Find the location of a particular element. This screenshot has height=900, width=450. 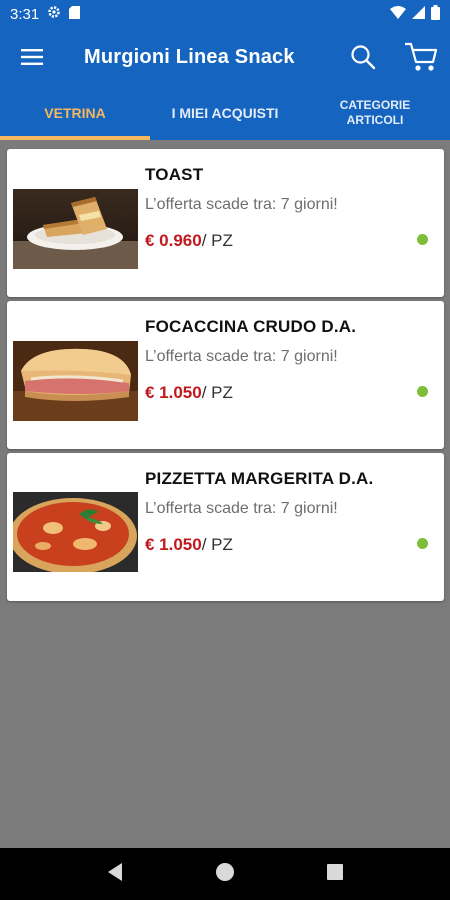

battery-icon is located at coordinates (435, 14).